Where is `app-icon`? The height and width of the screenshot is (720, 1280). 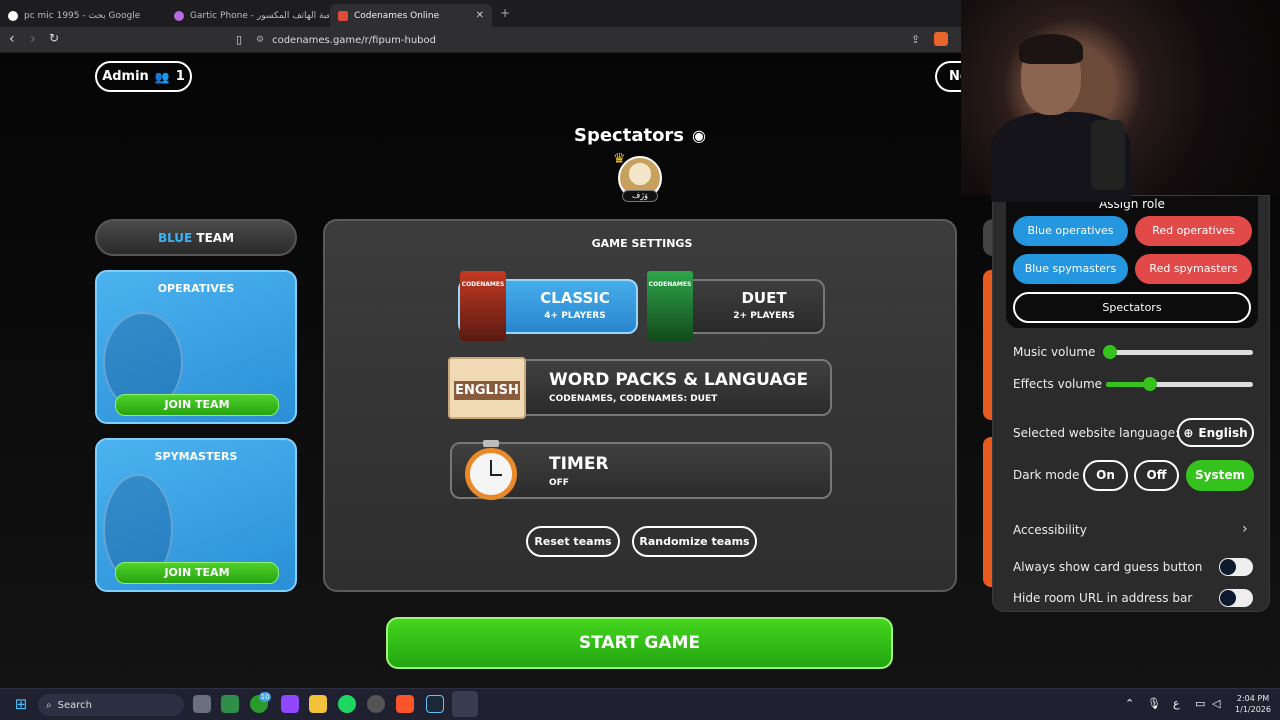
app-icon is located at coordinates (230, 704).